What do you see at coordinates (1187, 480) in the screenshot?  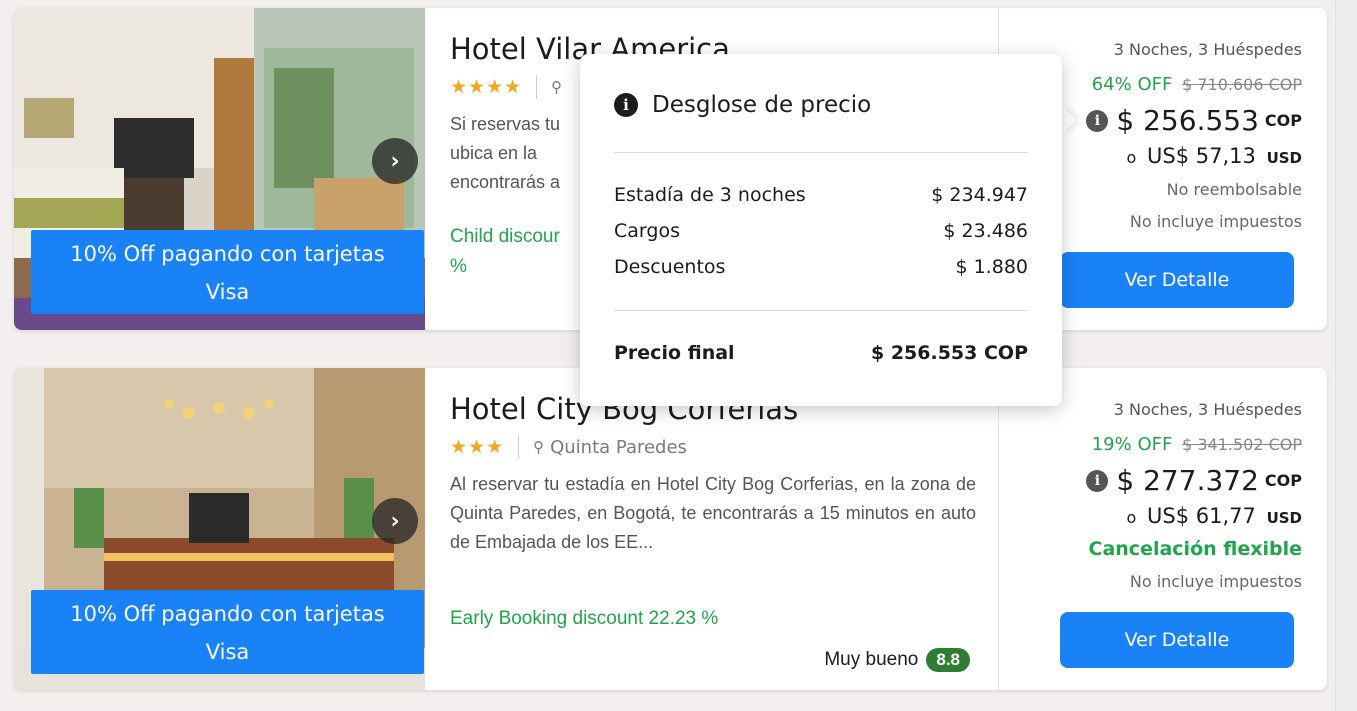 I see `price-value: $ 277.372` at bounding box center [1187, 480].